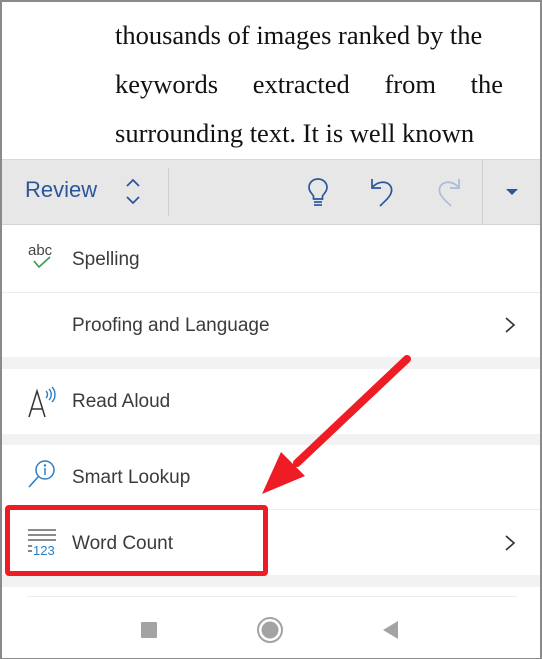 The height and width of the screenshot is (659, 542). Describe the element at coordinates (167, 84) in the screenshot. I see `document-word: keywords` at that location.